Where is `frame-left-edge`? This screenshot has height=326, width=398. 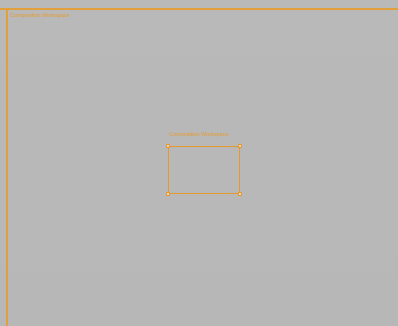 frame-left-edge is located at coordinates (7, 167).